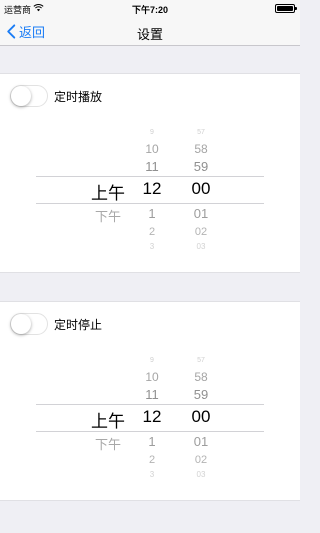  I want to click on timed-stop-row: 定时停止, so click(56, 324).